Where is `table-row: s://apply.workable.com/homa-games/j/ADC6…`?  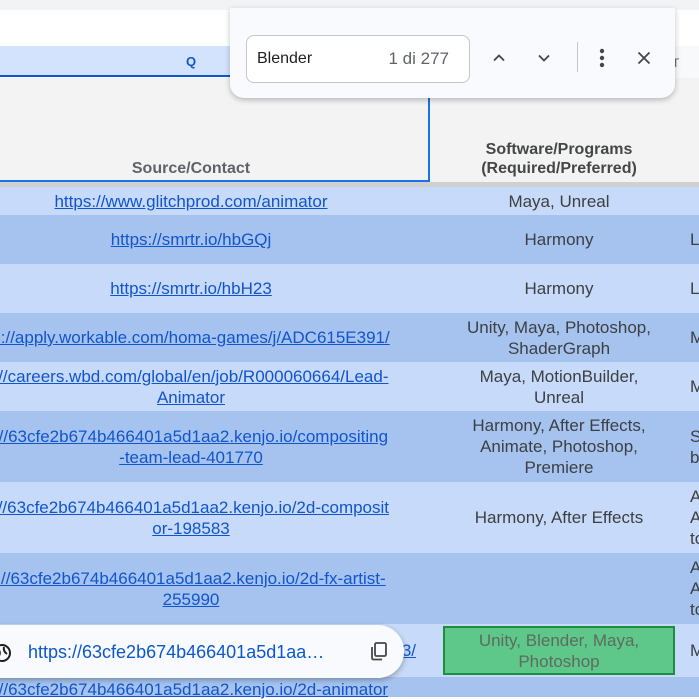
table-row: s://apply.workable.com/homa-games/j/ADC6… is located at coordinates (349, 337).